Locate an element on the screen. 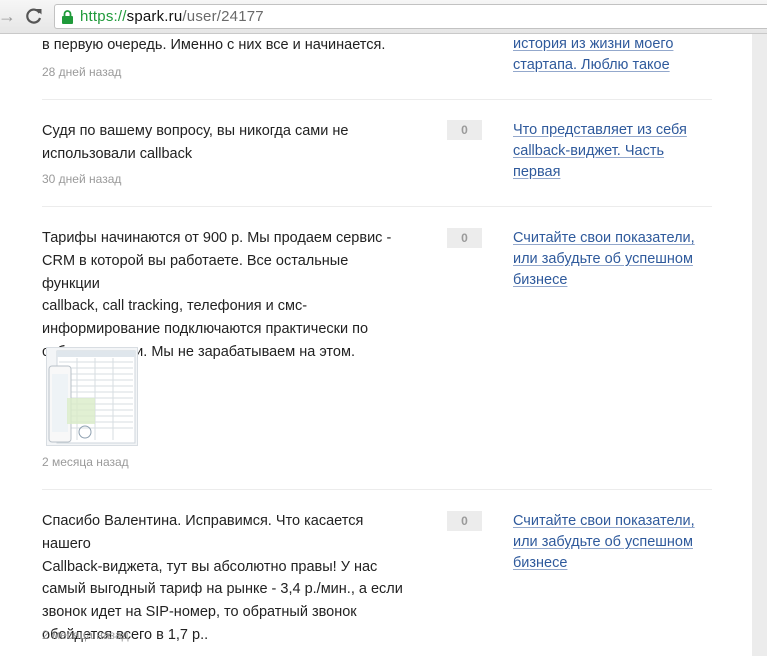 The height and width of the screenshot is (656, 767). page-scrollbar is located at coordinates (759, 345).